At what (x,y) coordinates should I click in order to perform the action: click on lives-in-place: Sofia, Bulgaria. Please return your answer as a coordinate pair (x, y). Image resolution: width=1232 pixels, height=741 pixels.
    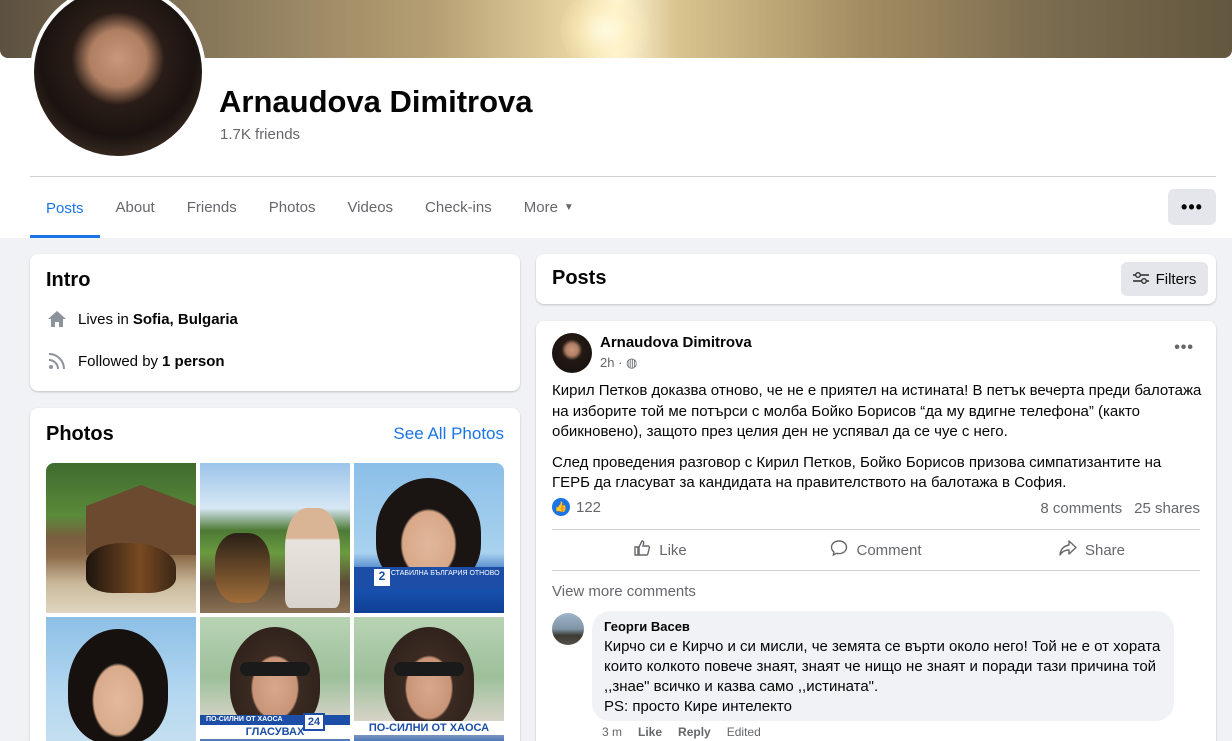
    Looking at the image, I should click on (185, 319).